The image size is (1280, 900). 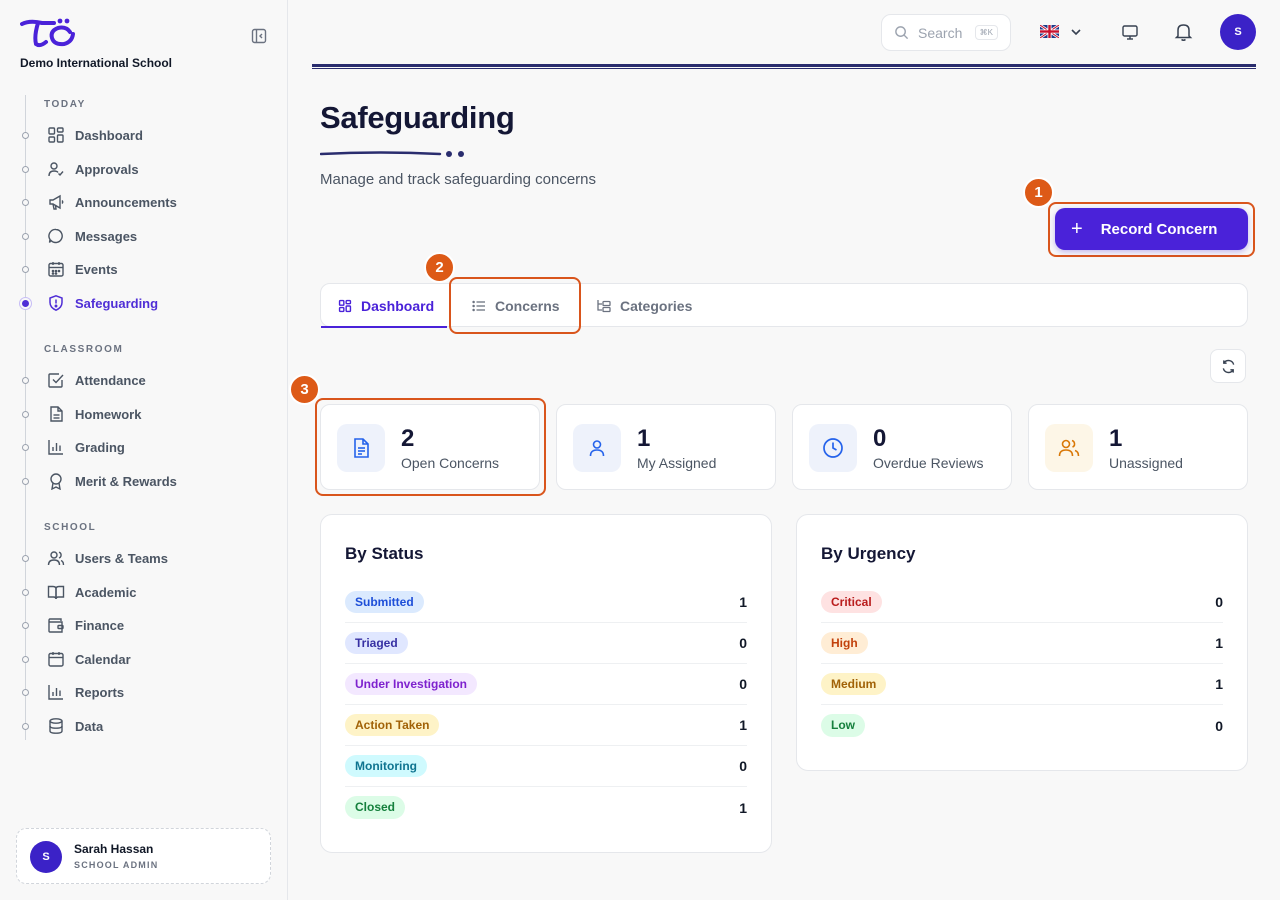 What do you see at coordinates (392, 154) in the screenshot?
I see `title-underline-decoration` at bounding box center [392, 154].